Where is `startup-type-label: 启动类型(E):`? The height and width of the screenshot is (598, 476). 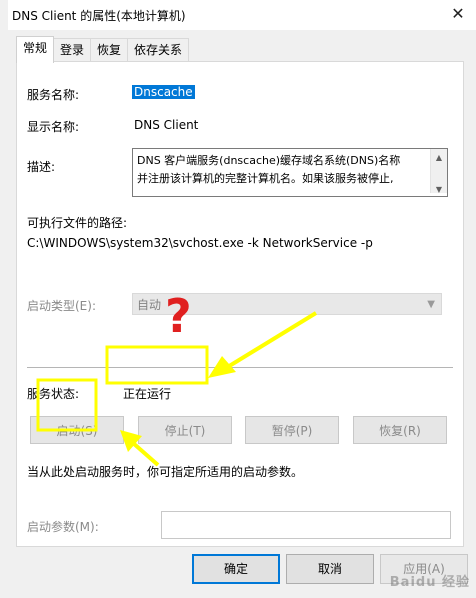
startup-type-label: 启动类型(E): is located at coordinates (61, 306).